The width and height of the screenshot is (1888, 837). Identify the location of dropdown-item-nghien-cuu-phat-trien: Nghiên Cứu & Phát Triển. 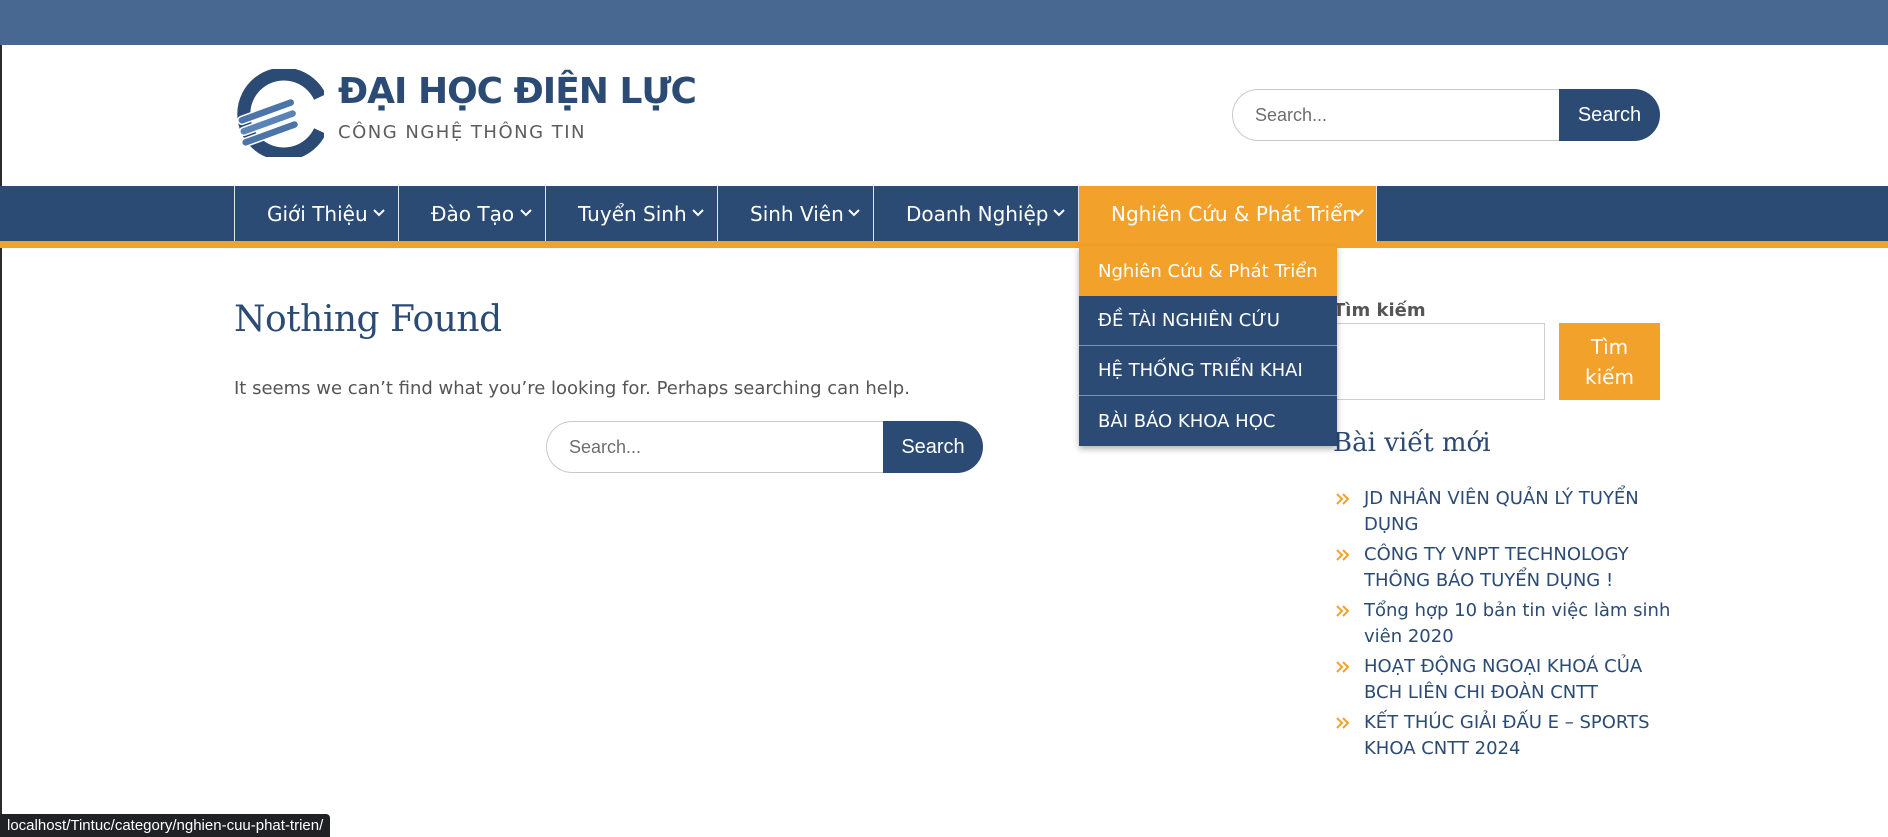
(1208, 271).